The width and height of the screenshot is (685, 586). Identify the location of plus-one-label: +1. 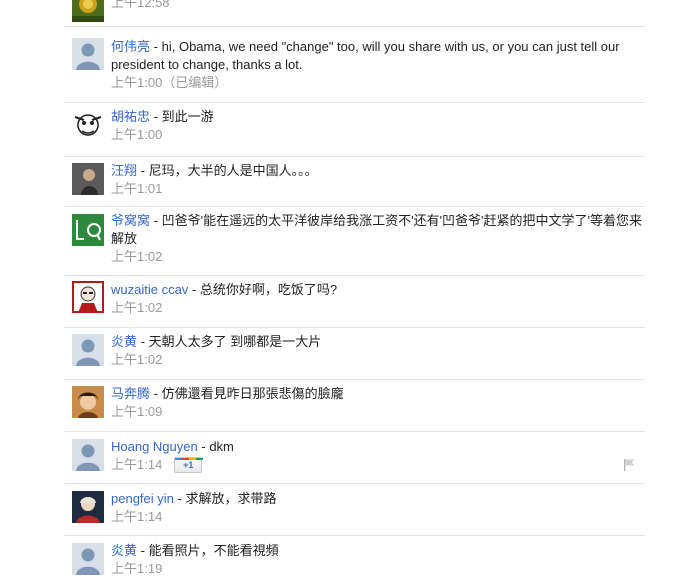
(188, 464).